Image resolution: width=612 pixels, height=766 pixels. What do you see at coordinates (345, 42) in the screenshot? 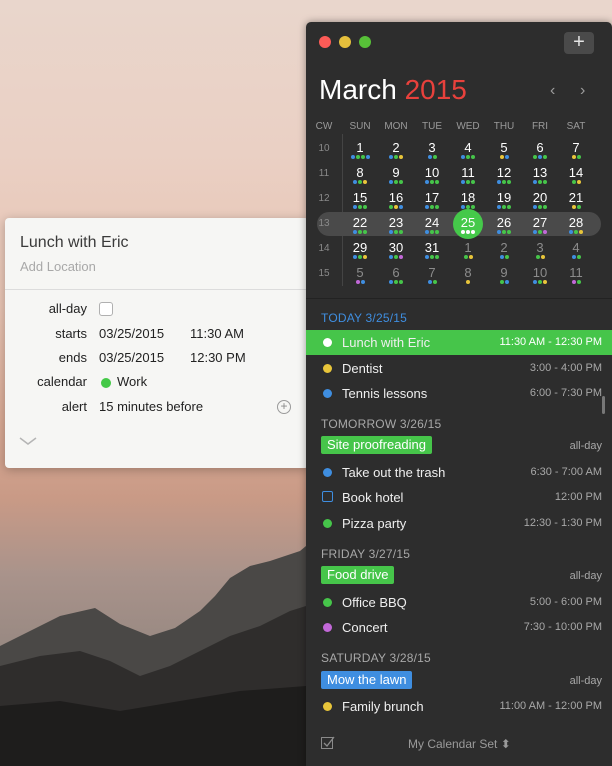
I see `minimize-button` at bounding box center [345, 42].